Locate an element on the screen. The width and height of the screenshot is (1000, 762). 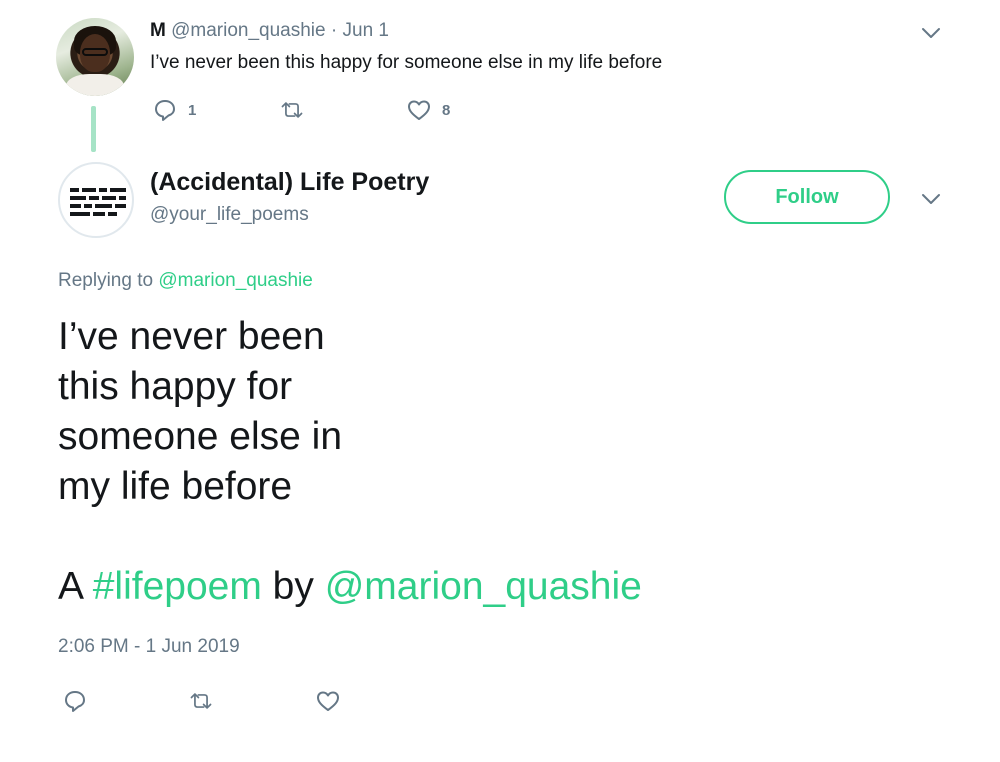
poem-line: someone else in is located at coordinates (200, 436).